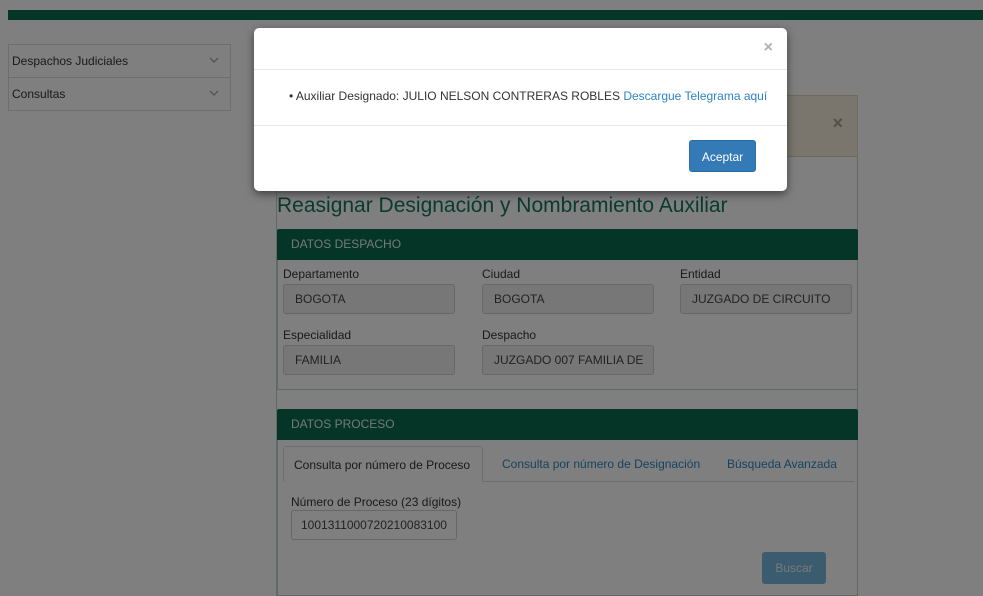 The image size is (983, 596). Describe the element at coordinates (520, 158) in the screenshot. I see `modal-footer: Aceptar` at that location.